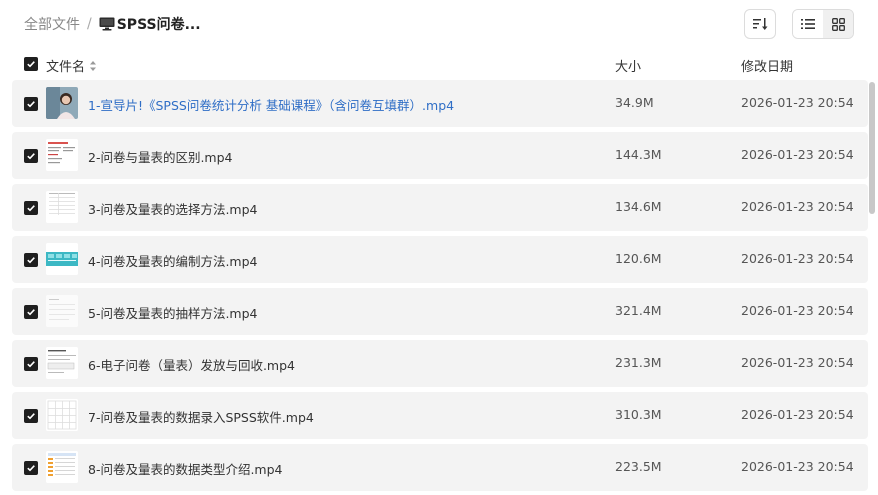 Image resolution: width=878 pixels, height=495 pixels. What do you see at coordinates (191, 364) in the screenshot?
I see `file-name: 6-电子问卷（量表）发放与回收.mp4` at bounding box center [191, 364].